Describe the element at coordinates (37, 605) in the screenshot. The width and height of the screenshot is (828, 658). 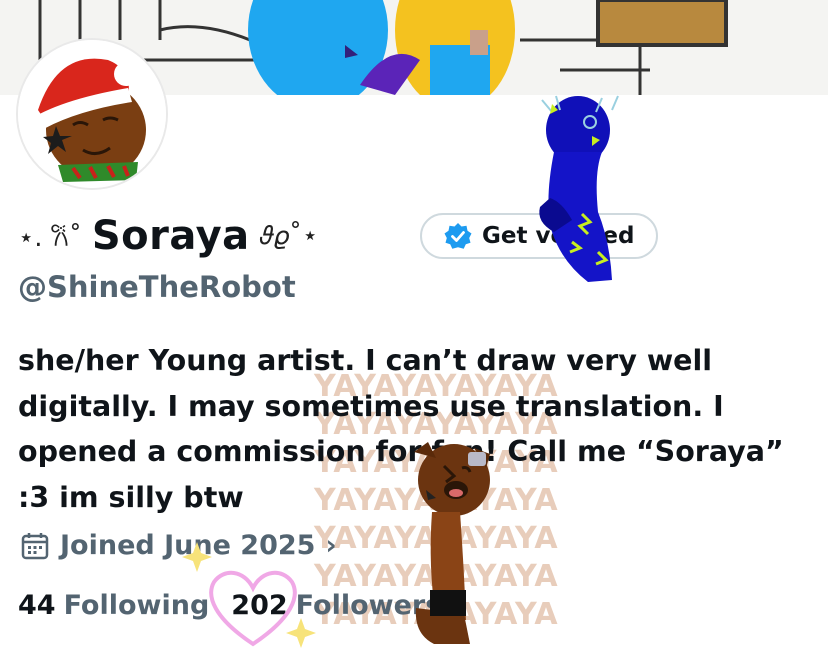
I see `following-count: 44` at that location.